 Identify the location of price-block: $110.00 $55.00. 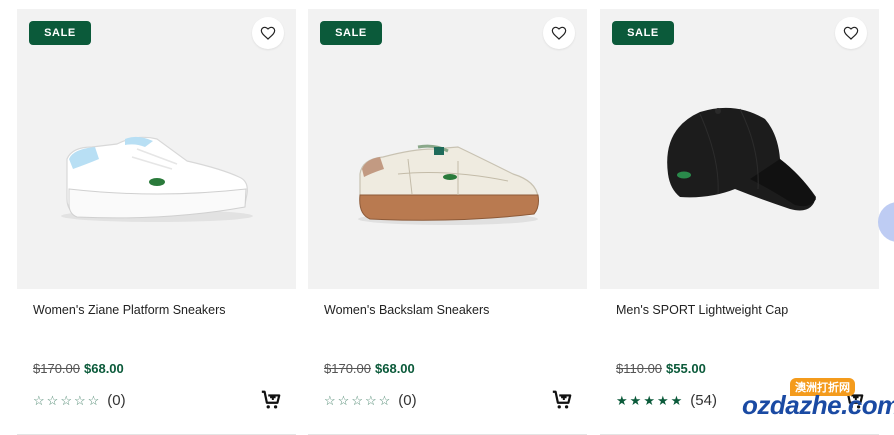
(661, 368).